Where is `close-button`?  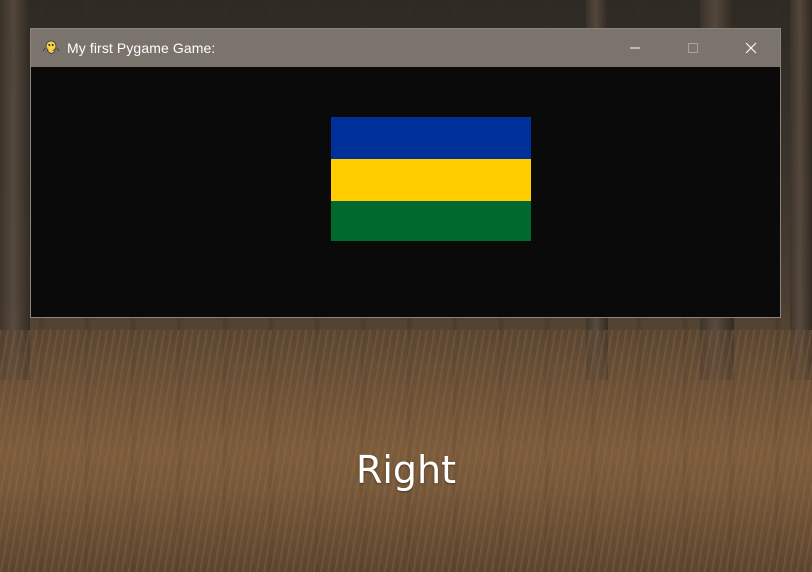
close-button is located at coordinates (751, 48).